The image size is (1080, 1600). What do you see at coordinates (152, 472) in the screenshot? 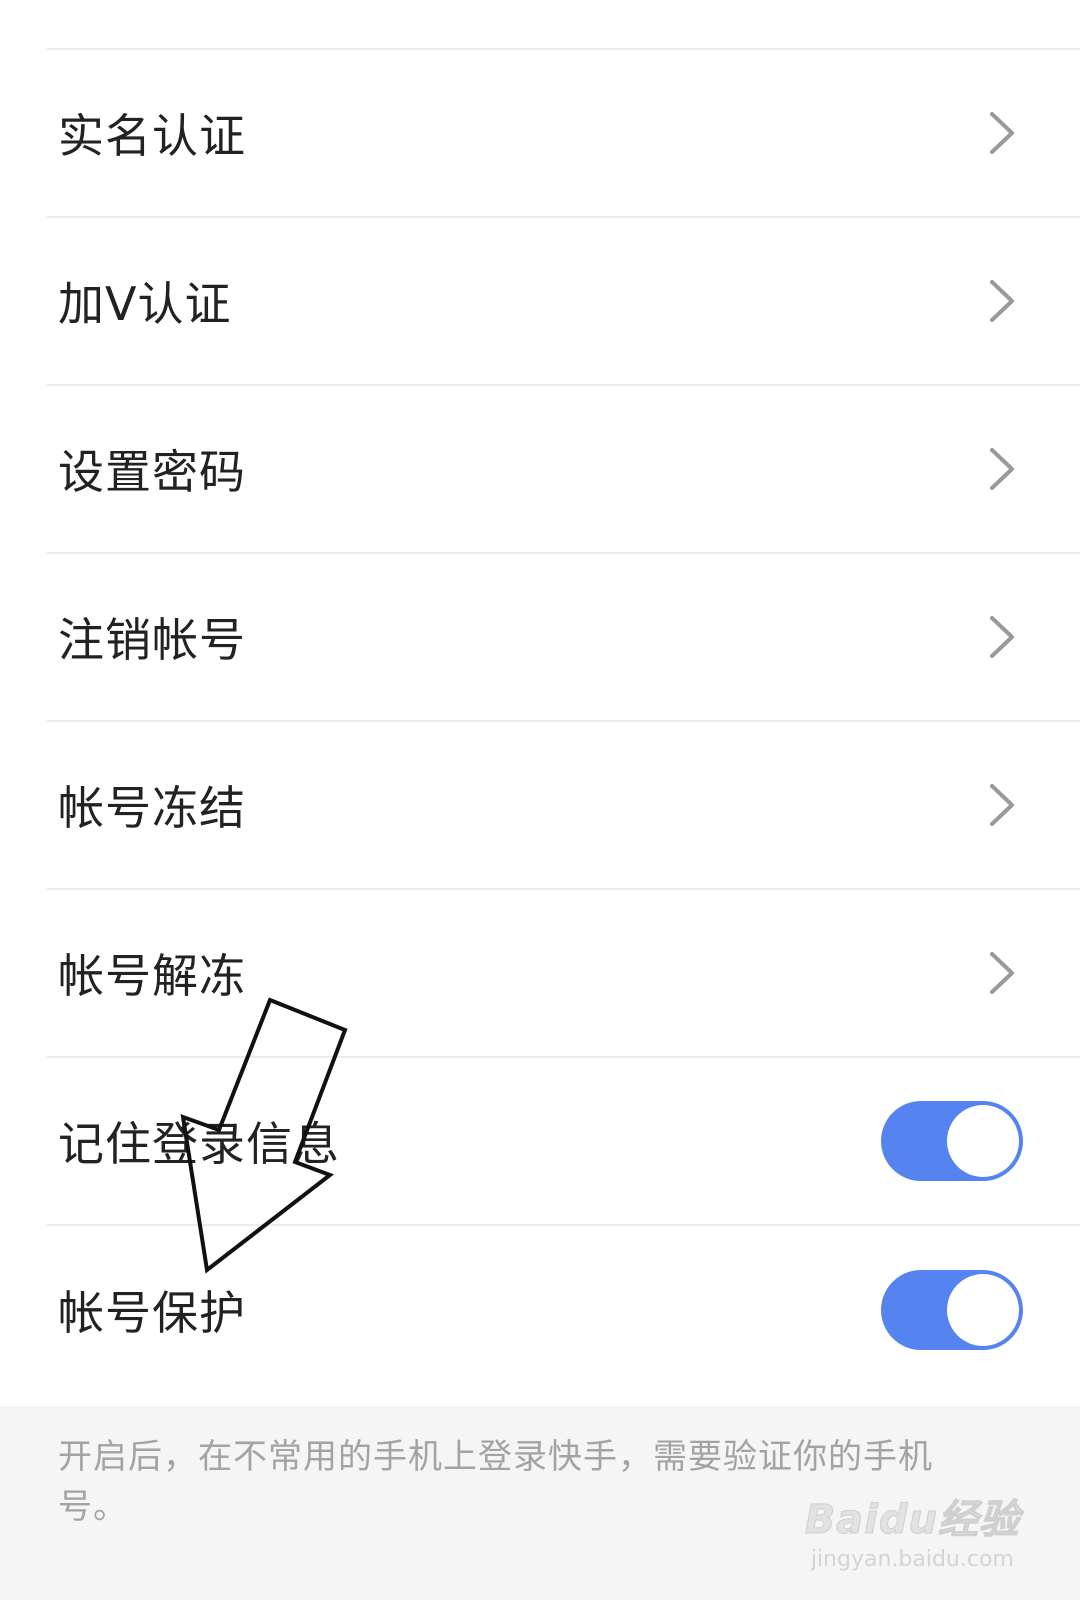
I see `settings-item-label: 设置密码` at bounding box center [152, 472].